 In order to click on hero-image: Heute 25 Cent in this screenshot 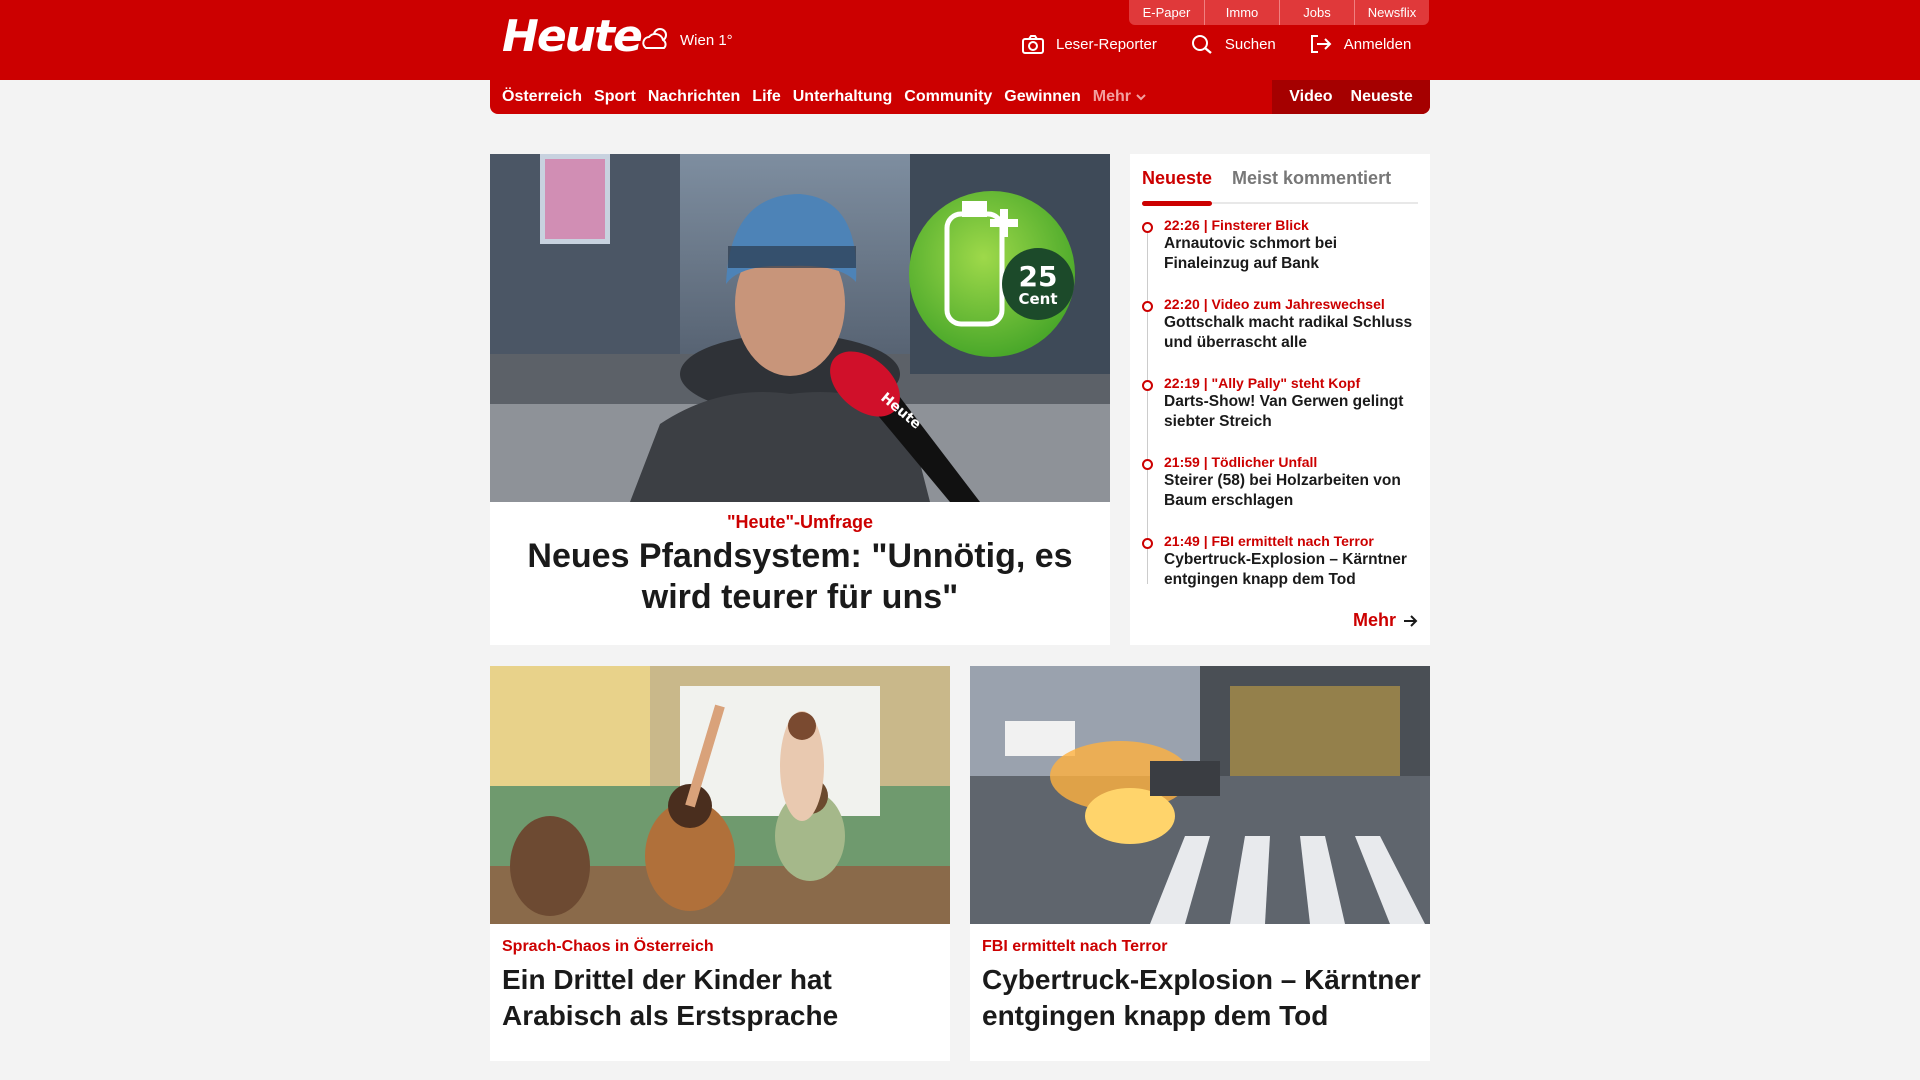, I will do `click(800, 328)`.